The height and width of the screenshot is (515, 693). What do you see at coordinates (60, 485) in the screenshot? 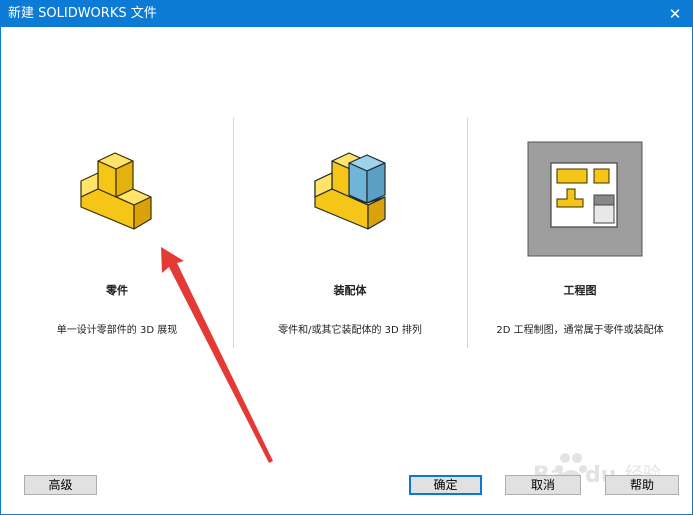
I see `advanced-button: 高级` at bounding box center [60, 485].